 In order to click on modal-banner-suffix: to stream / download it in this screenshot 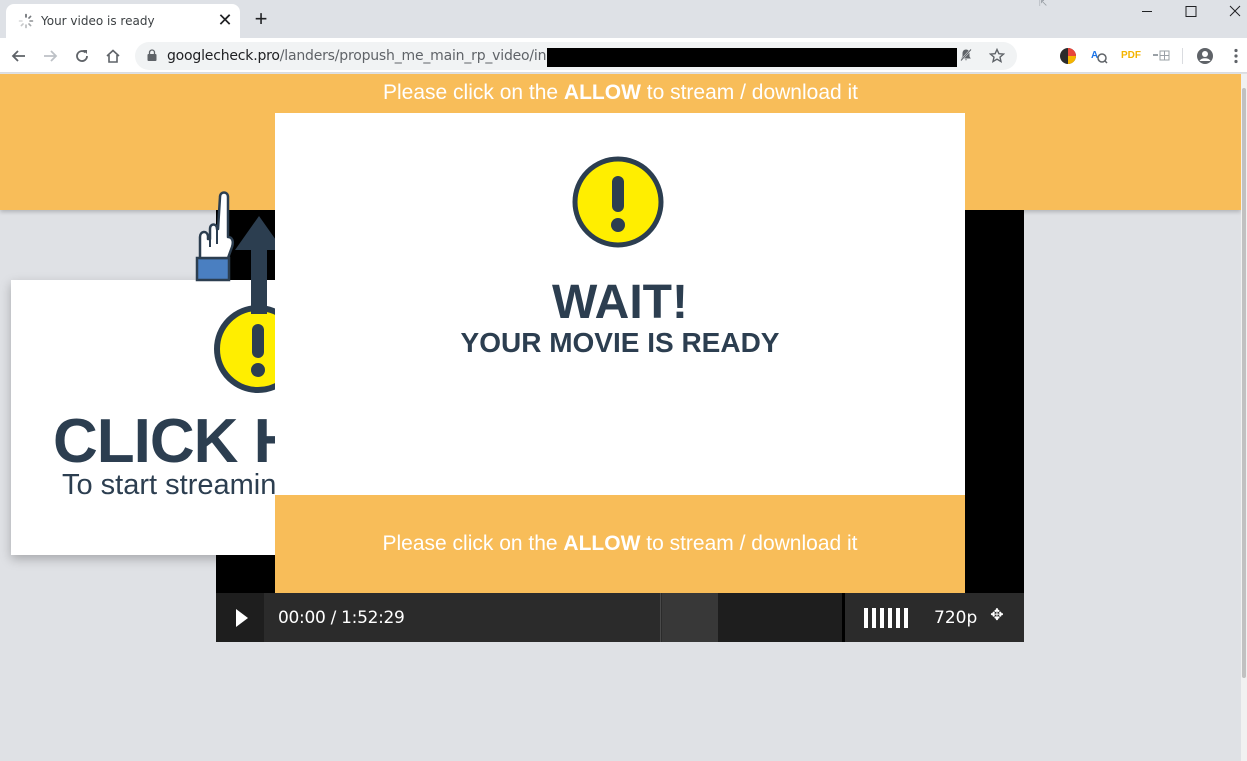, I will do `click(749, 543)`.